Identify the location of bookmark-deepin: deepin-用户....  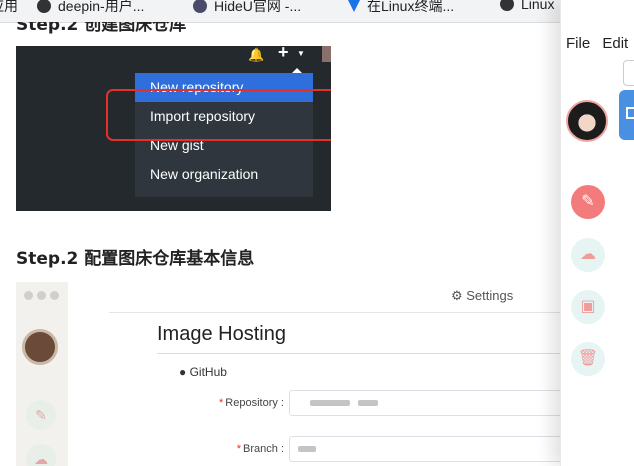
(90, 8).